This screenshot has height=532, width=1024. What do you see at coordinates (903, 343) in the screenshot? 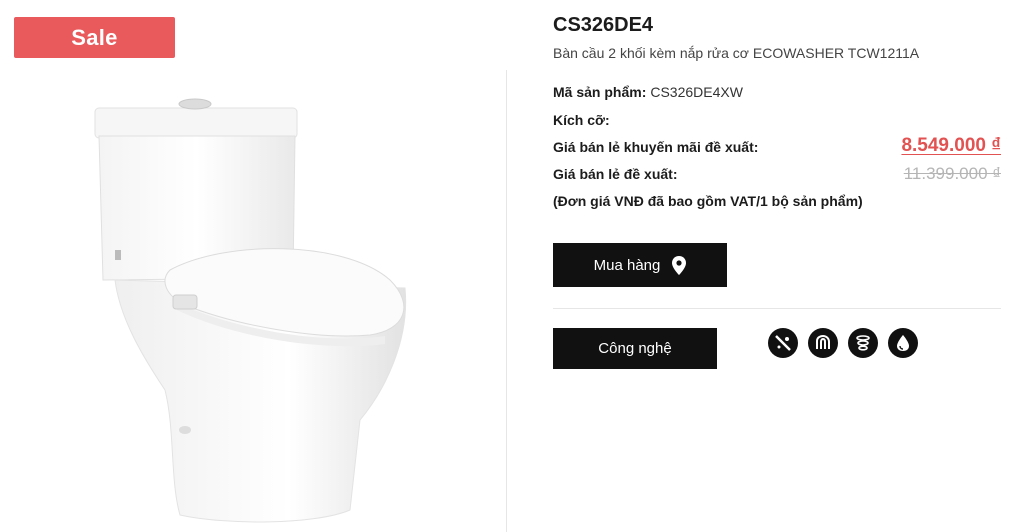
I see `water-drop-icon` at bounding box center [903, 343].